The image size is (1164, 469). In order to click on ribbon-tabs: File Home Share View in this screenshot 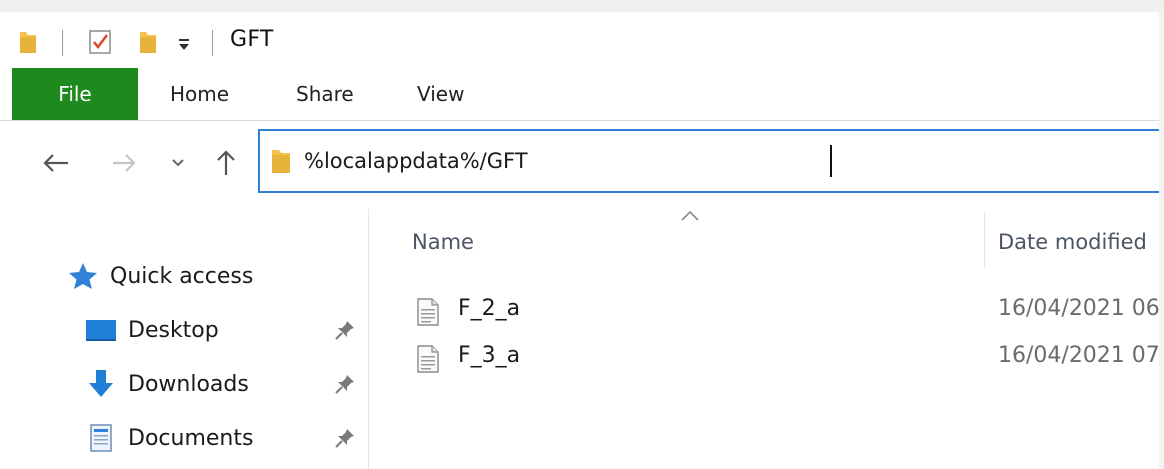, I will do `click(582, 94)`.